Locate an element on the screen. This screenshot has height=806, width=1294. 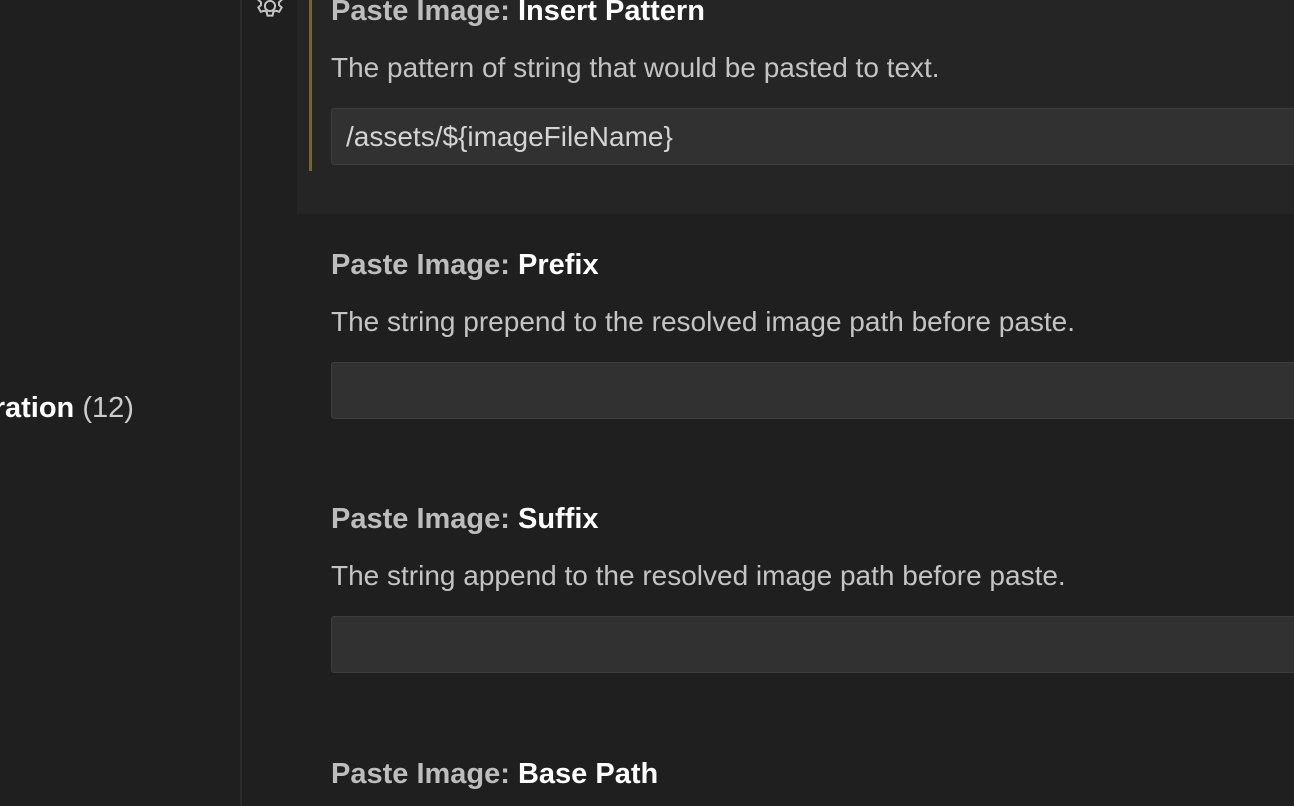
toc-item-configuration: uration (12) is located at coordinates (67, 408).